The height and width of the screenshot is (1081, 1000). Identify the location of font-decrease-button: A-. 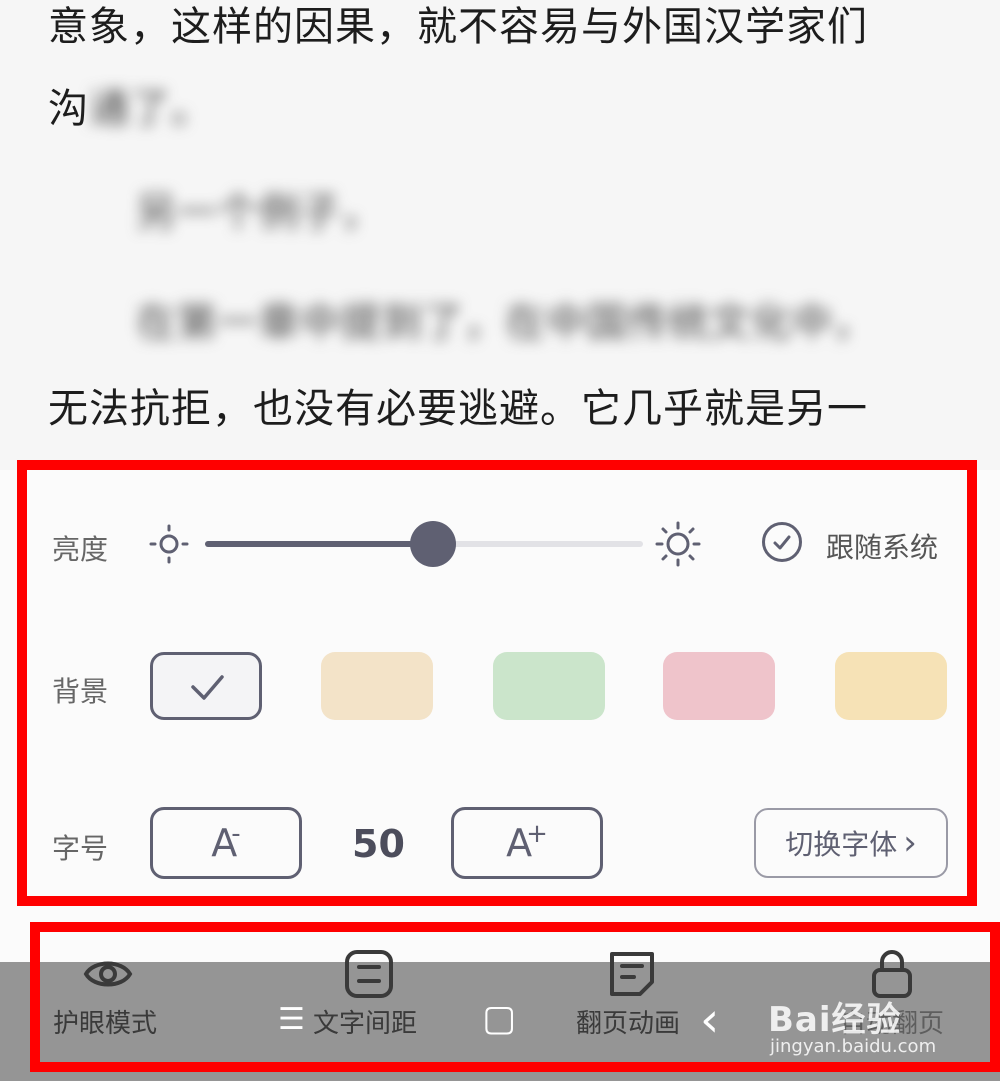
(226, 843).